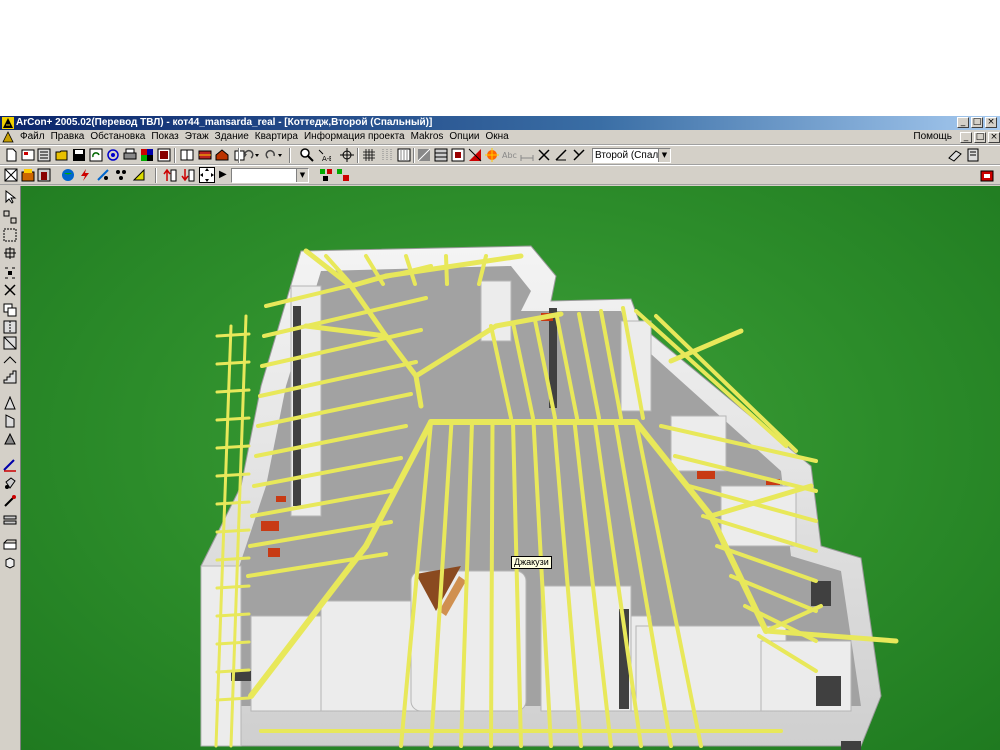  Describe the element at coordinates (10, 465) in the screenshot. I see `floor-icon` at that location.